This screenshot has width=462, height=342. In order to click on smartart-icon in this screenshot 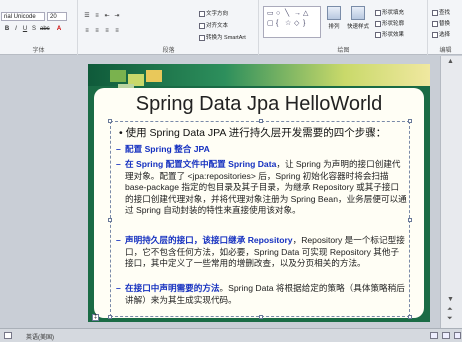, I will do `click(202, 37)`.